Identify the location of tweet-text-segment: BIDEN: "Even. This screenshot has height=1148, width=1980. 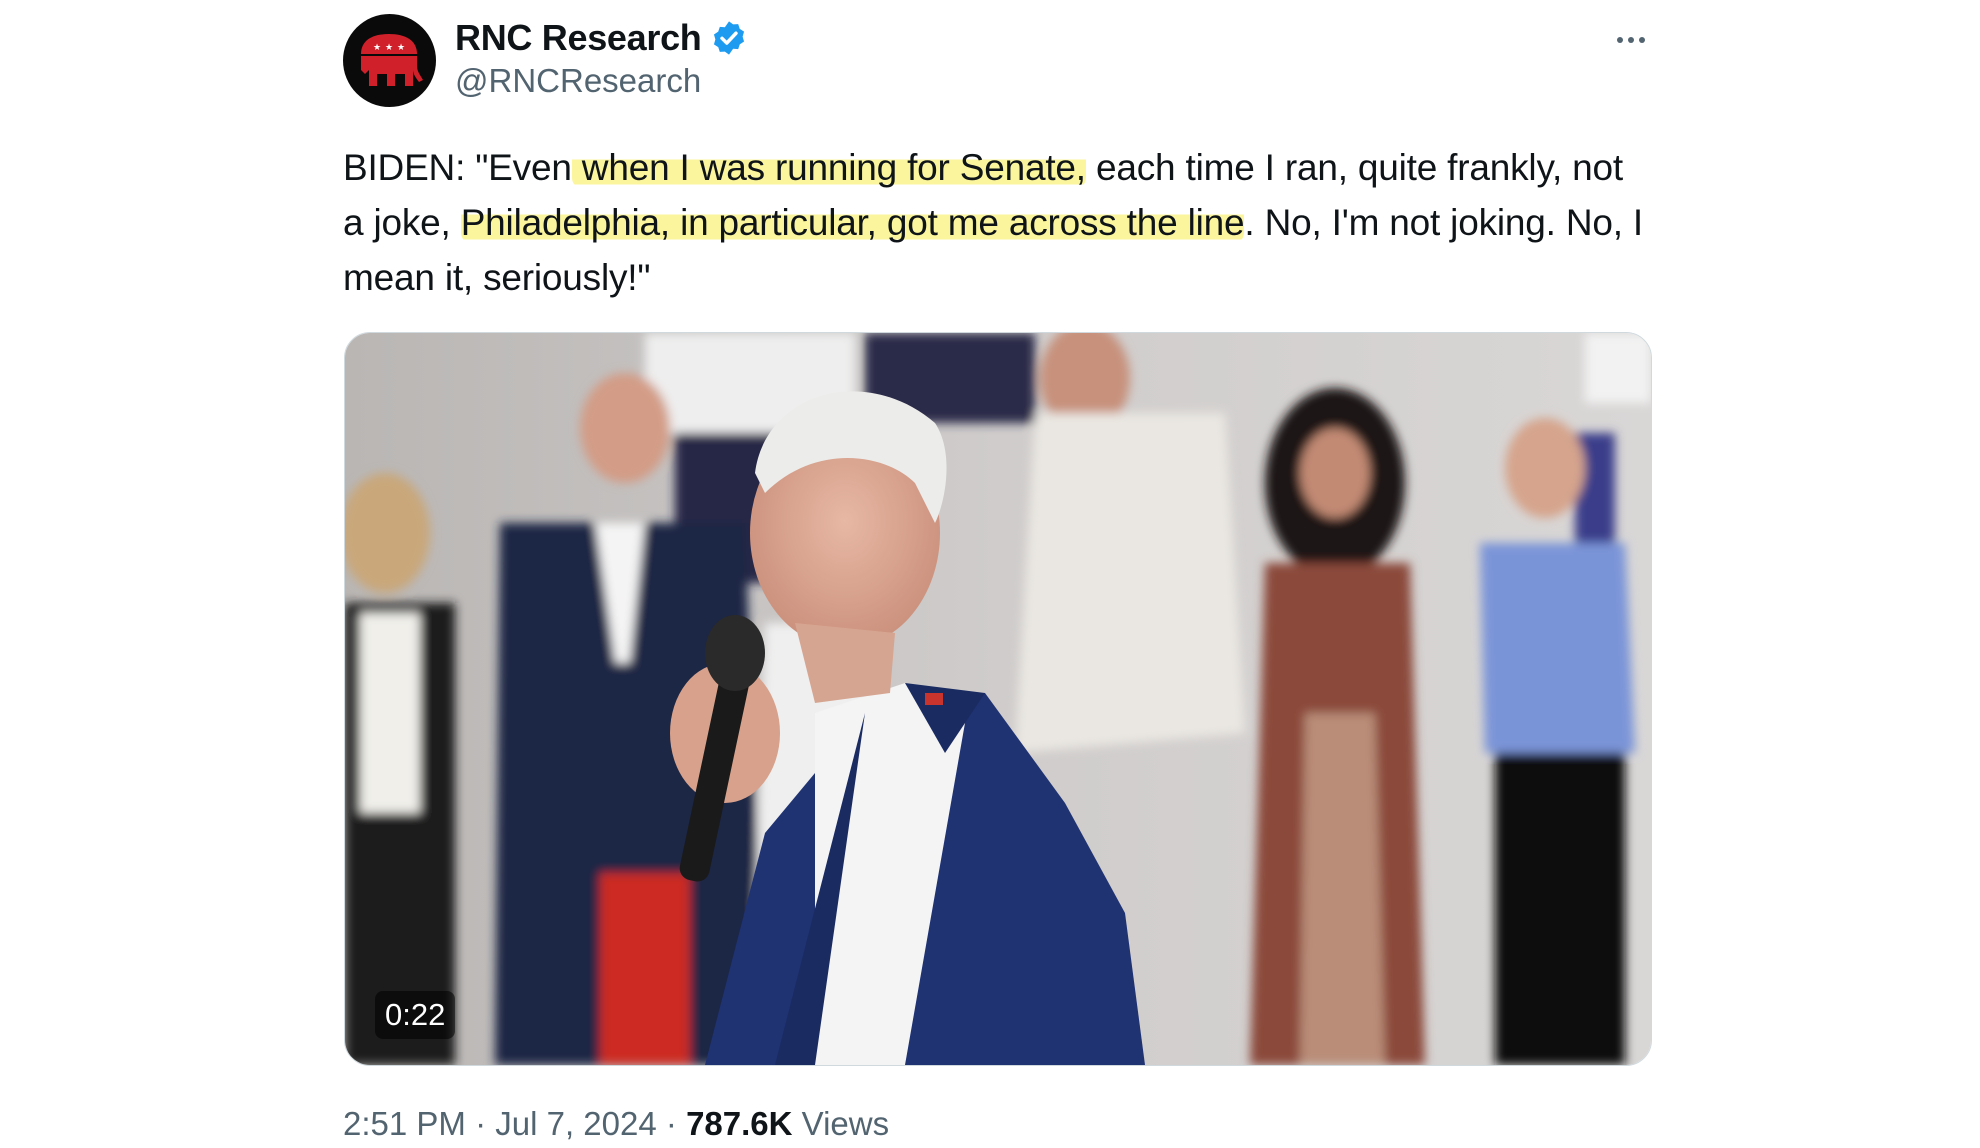
(457, 167).